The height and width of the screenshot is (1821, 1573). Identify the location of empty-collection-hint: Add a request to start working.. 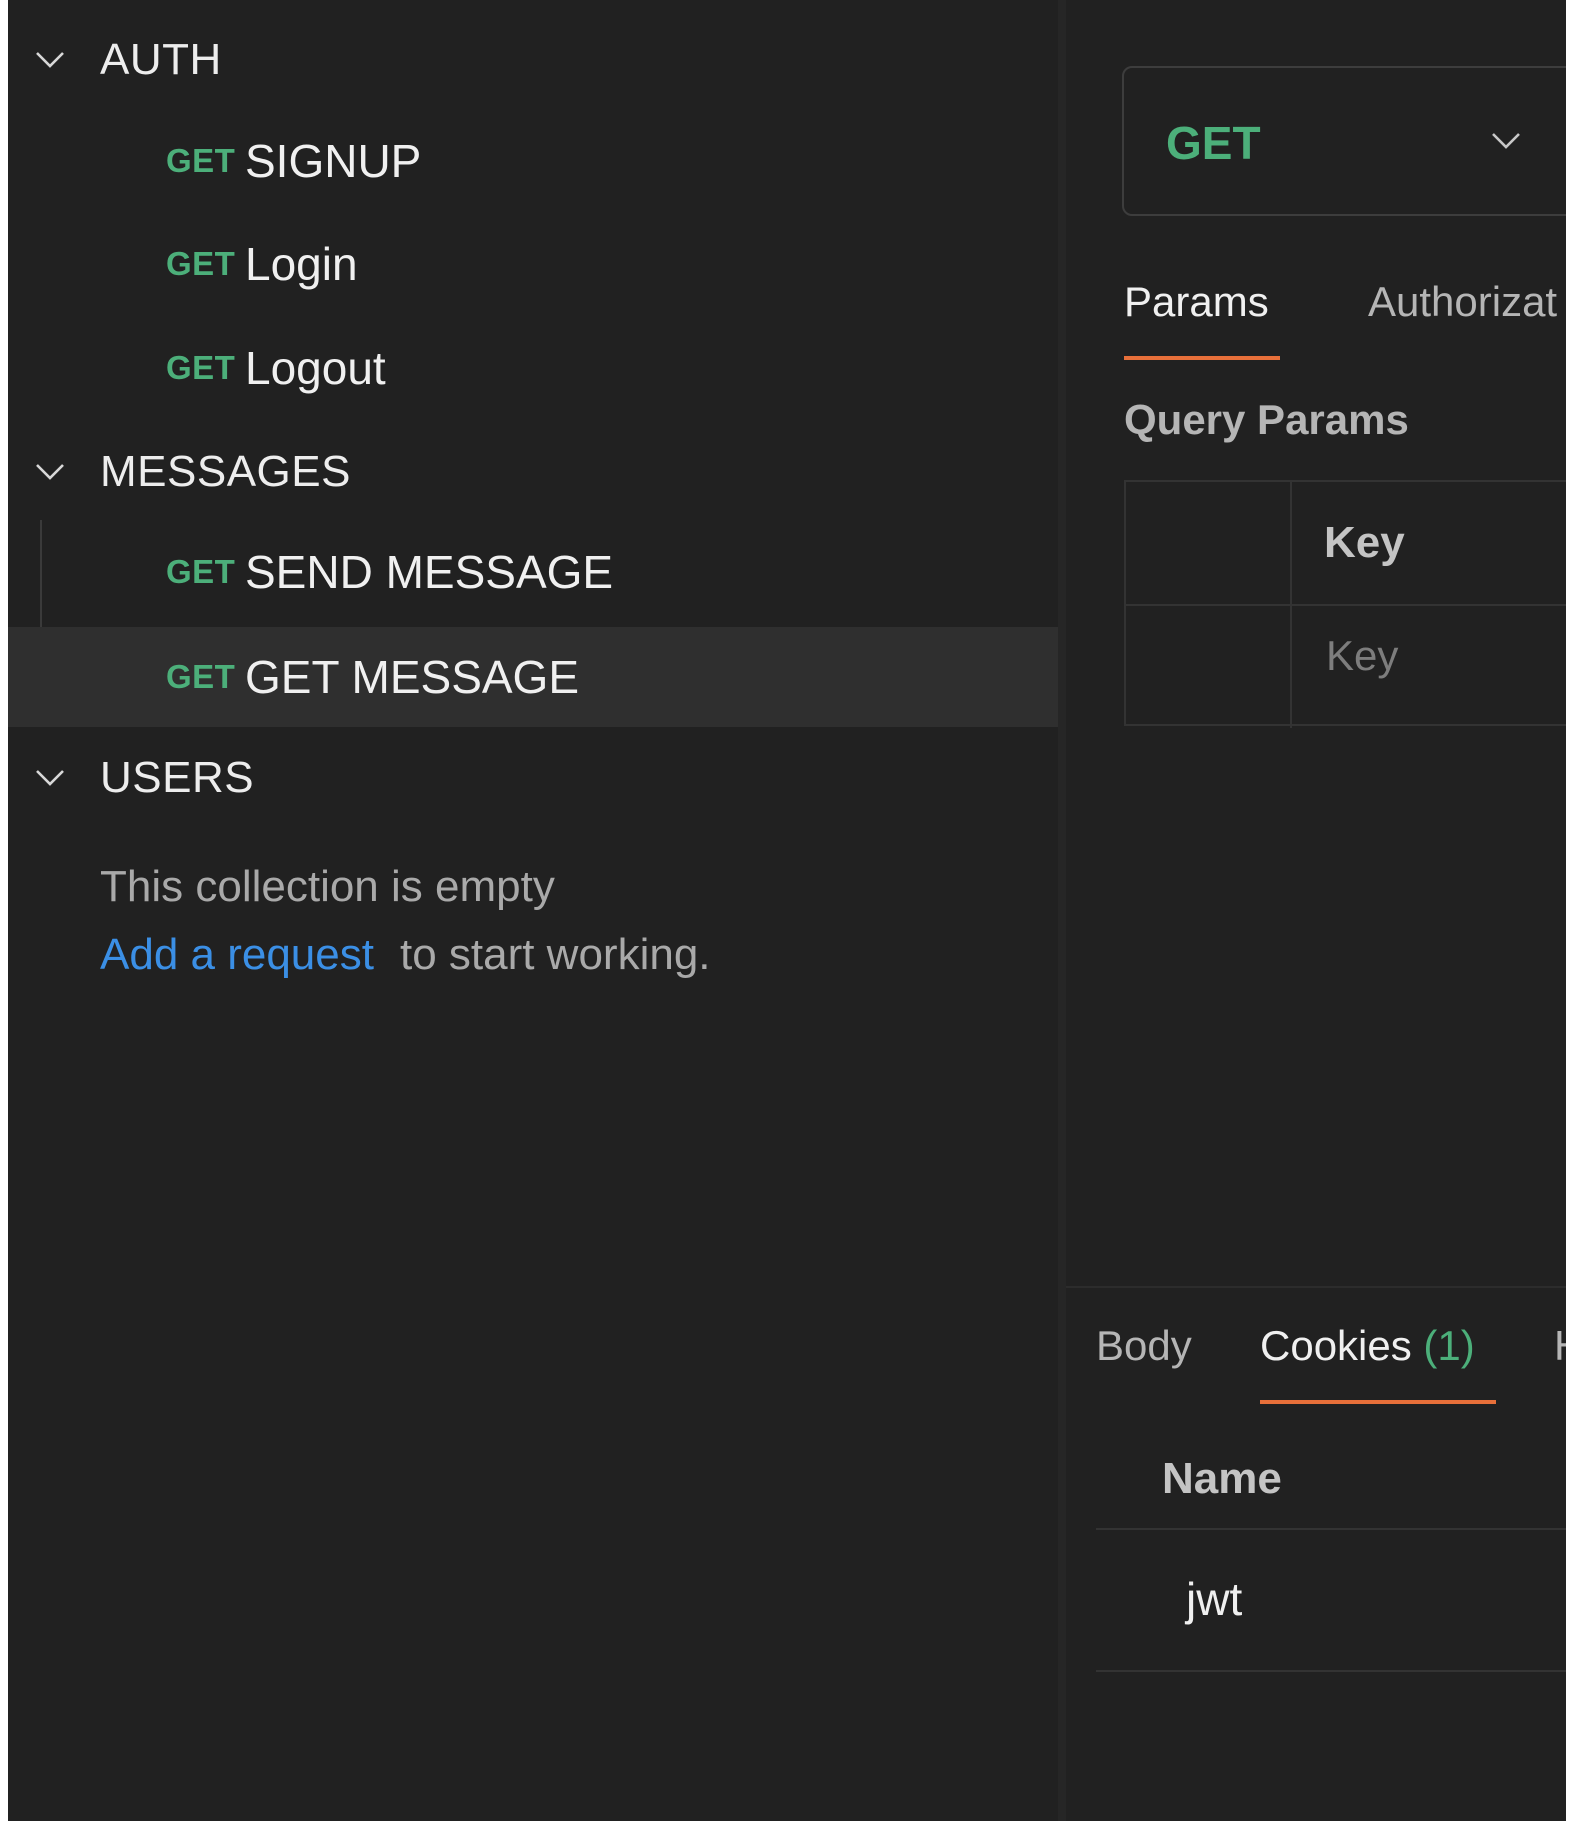
(405, 955).